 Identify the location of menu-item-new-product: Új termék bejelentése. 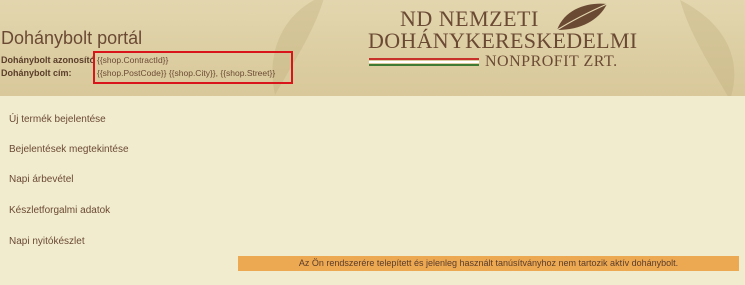
(57, 119).